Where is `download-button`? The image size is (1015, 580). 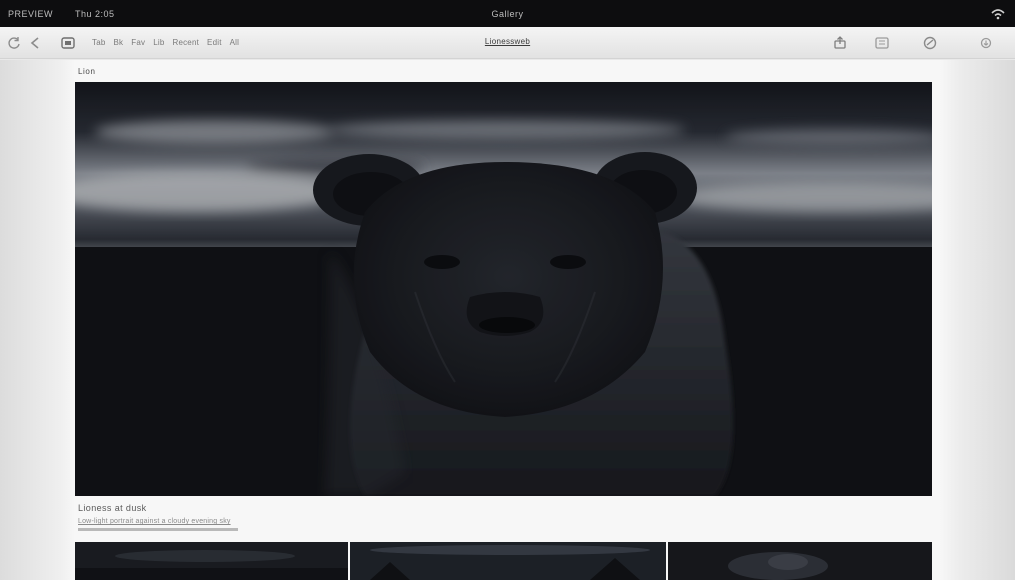 download-button is located at coordinates (986, 43).